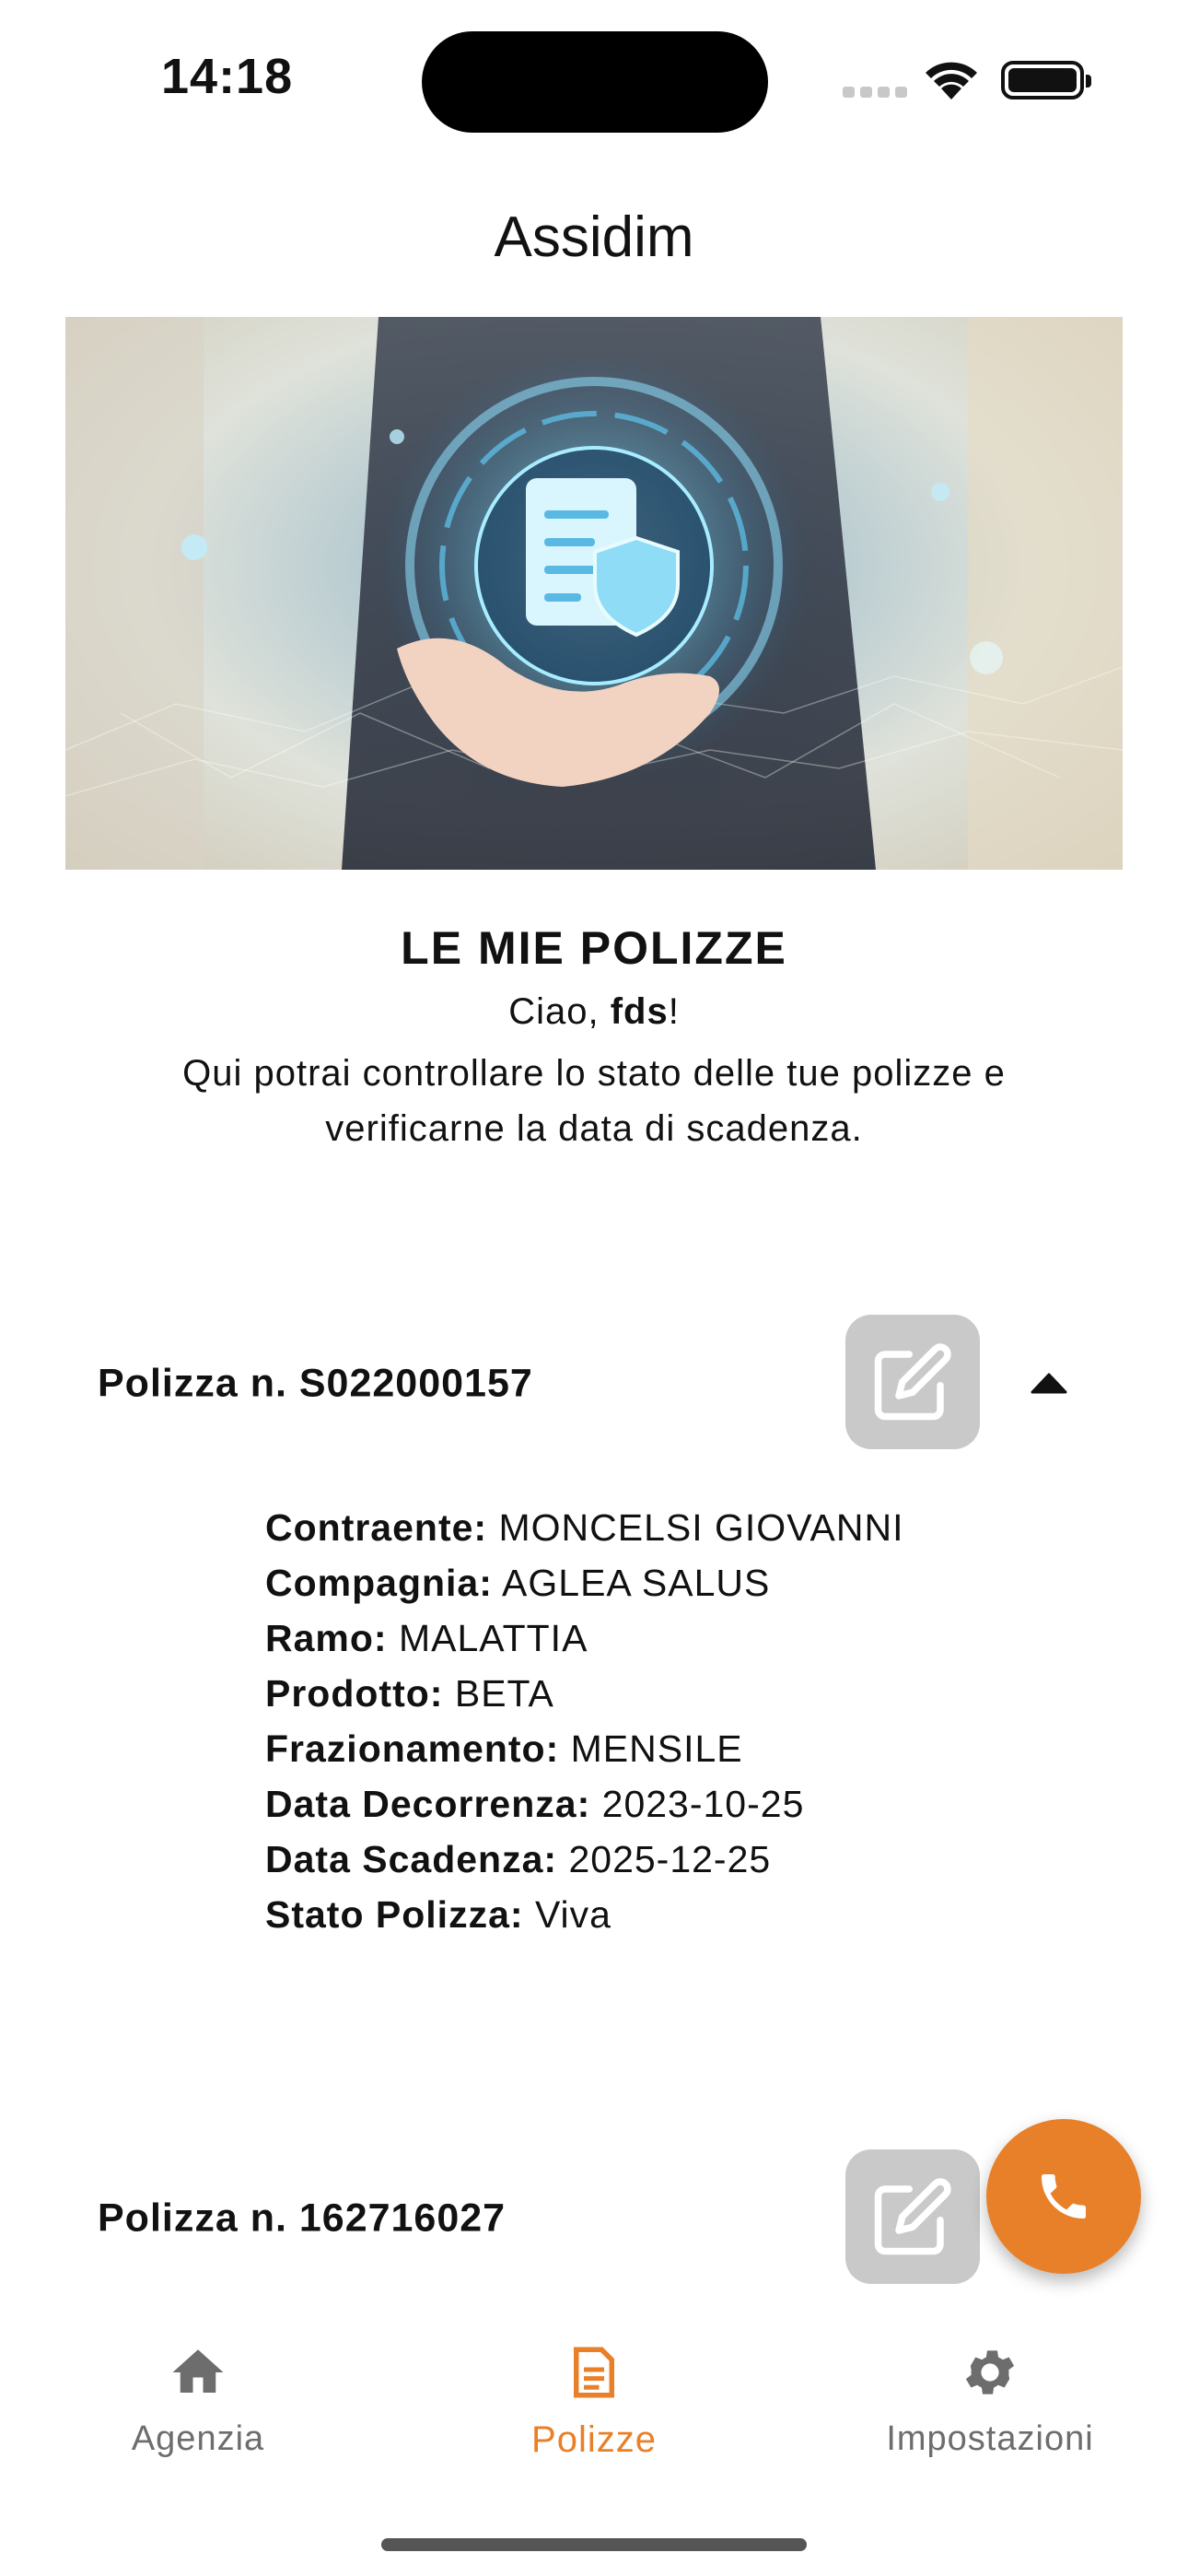  I want to click on detail-row-data-scadenza: Data Scadenza: 2025-12-25, so click(584, 1860).